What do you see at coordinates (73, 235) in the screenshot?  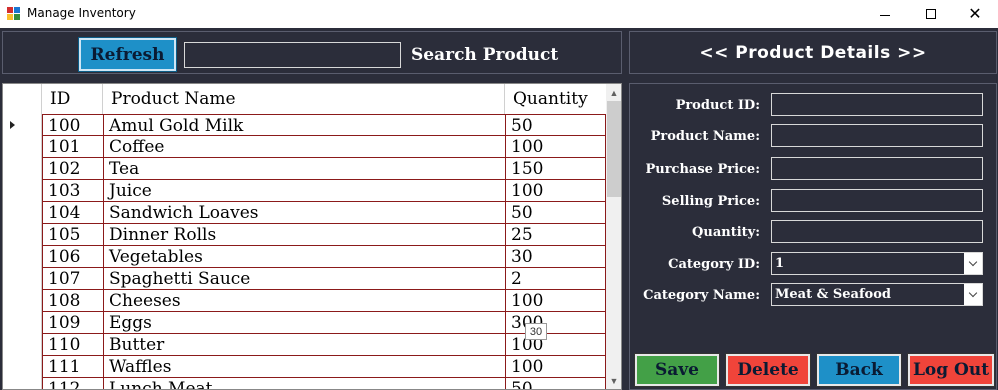 I see `cell-id: 105` at bounding box center [73, 235].